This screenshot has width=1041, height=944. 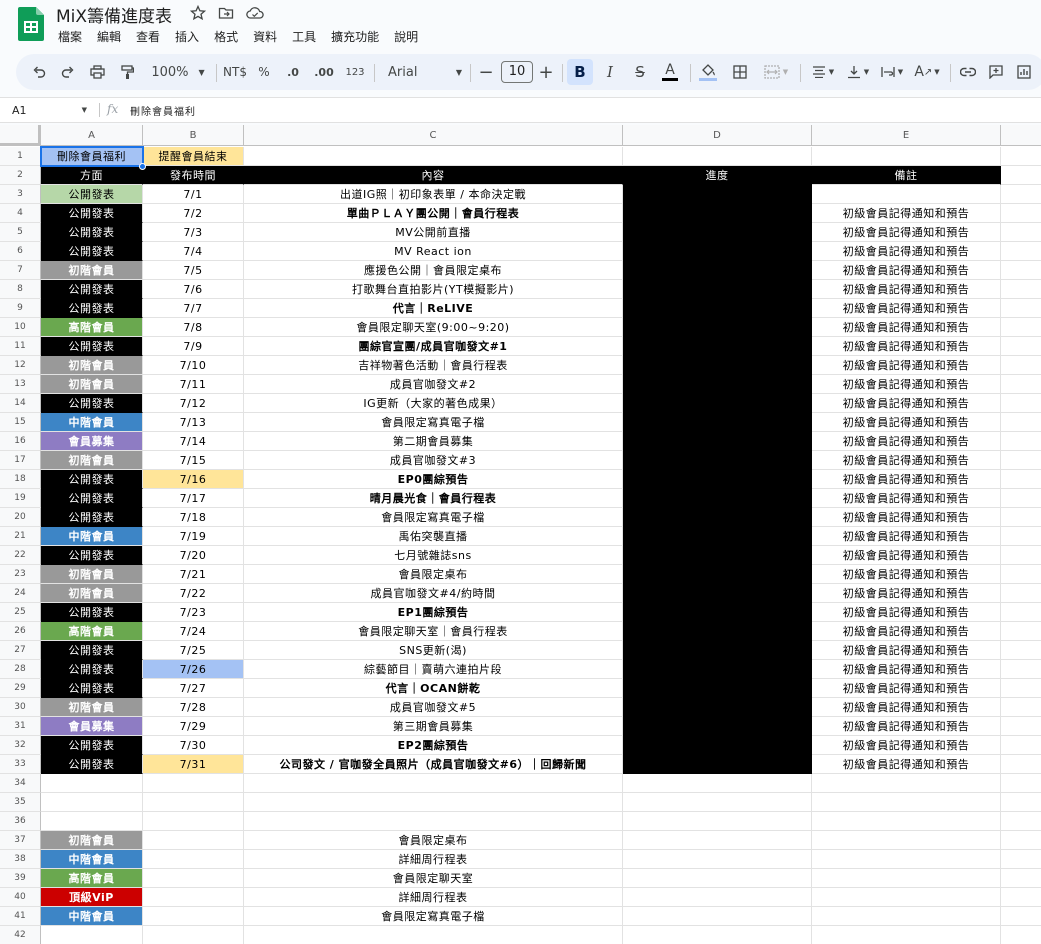 What do you see at coordinates (193, 289) in the screenshot?
I see `cell-b: 7/6` at bounding box center [193, 289].